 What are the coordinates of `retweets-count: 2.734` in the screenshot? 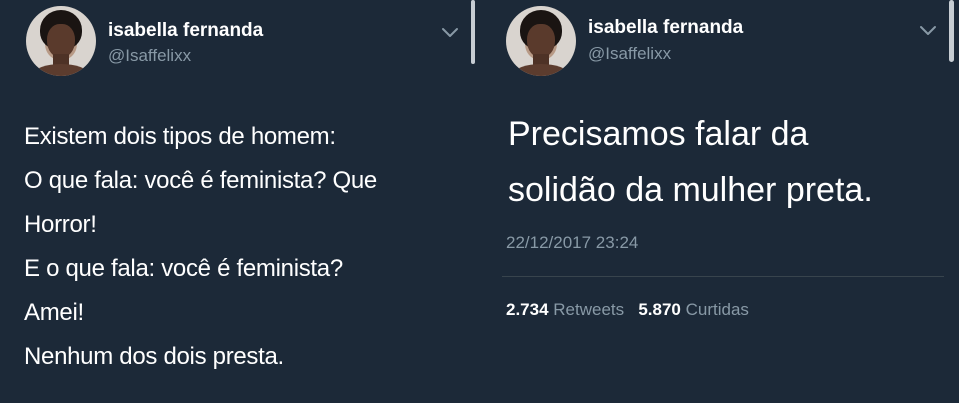 It's located at (527, 309).